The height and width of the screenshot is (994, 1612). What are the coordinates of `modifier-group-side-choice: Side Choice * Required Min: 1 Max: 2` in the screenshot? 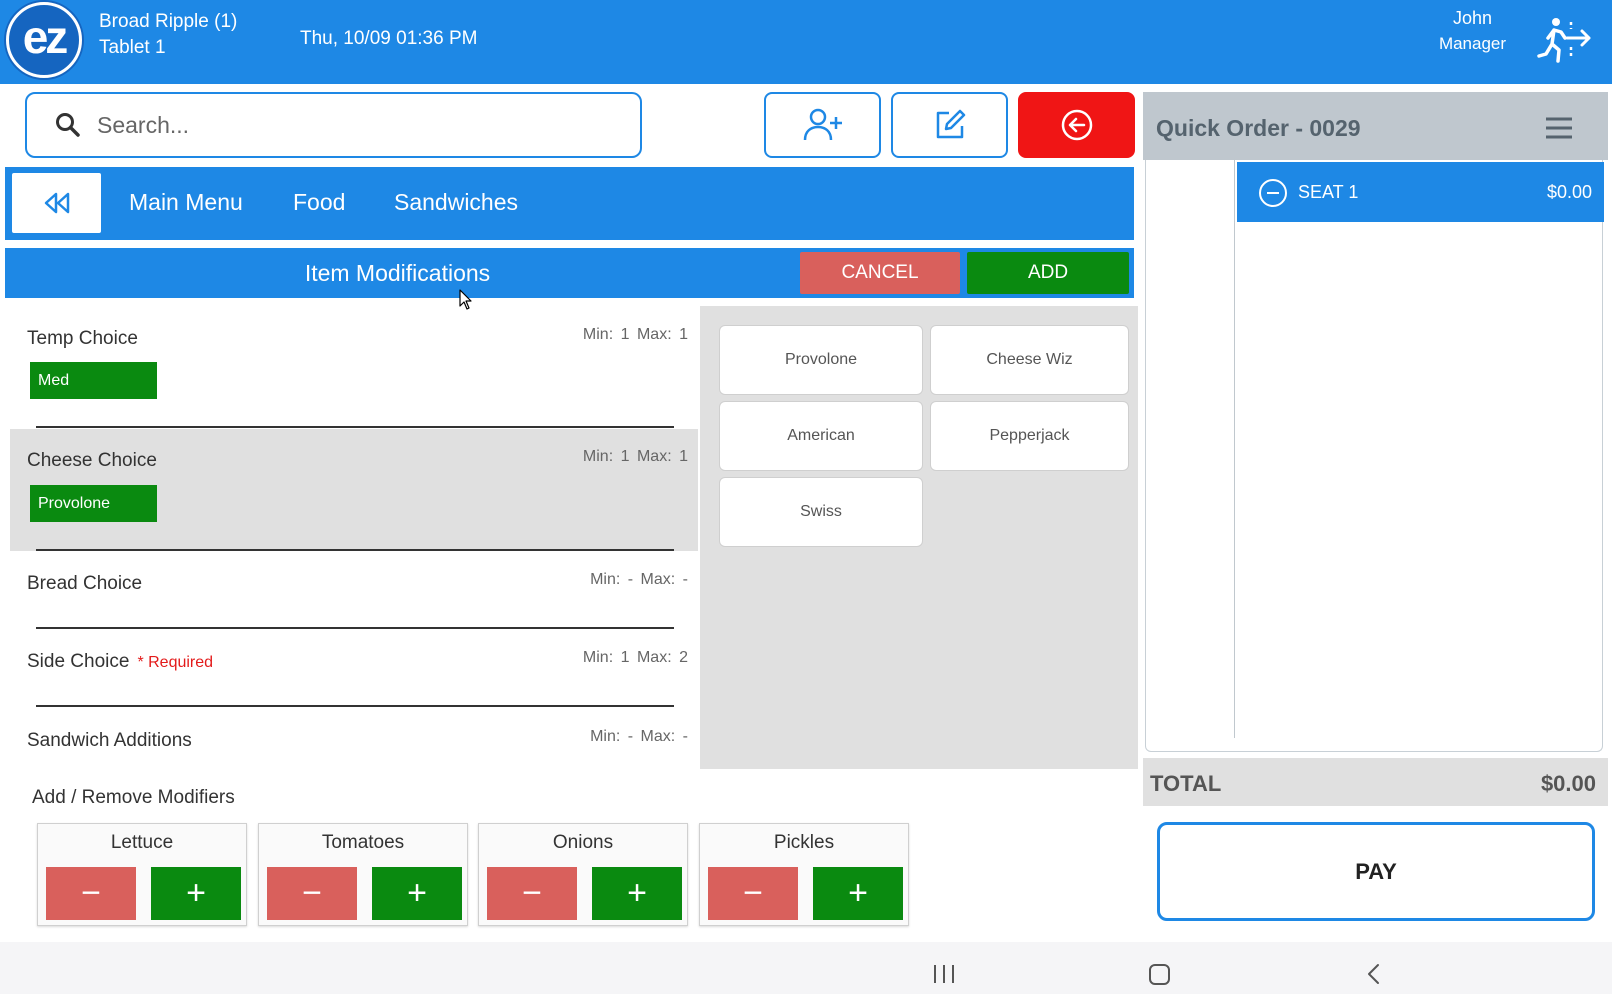 It's located at (354, 668).